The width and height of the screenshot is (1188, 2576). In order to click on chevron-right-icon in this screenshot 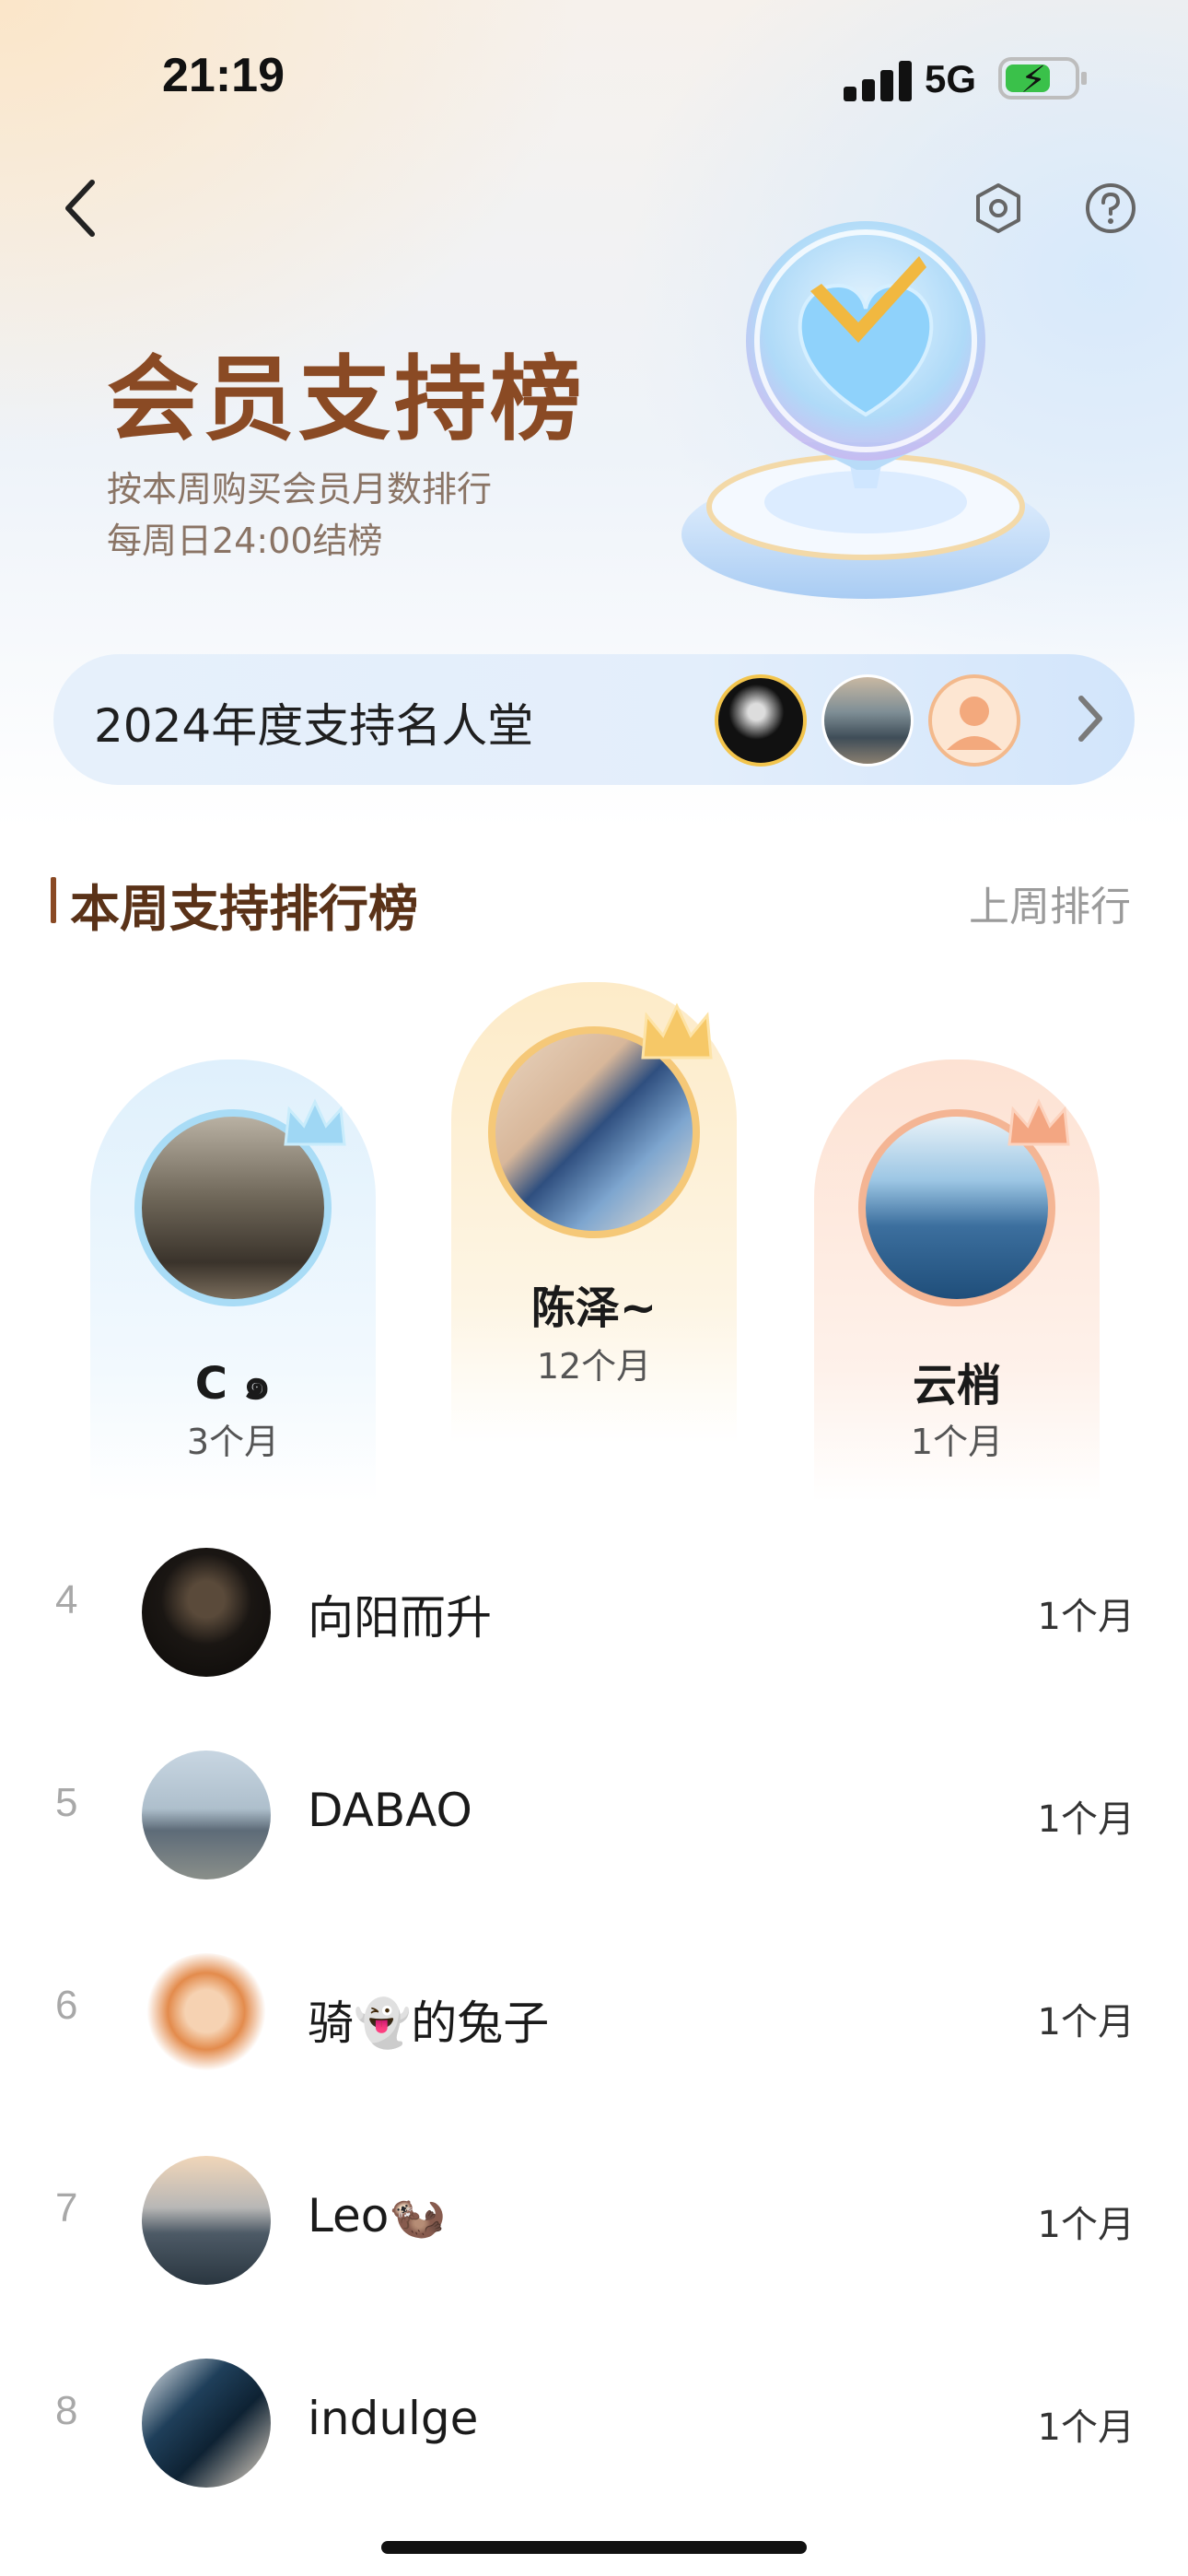, I will do `click(1090, 719)`.